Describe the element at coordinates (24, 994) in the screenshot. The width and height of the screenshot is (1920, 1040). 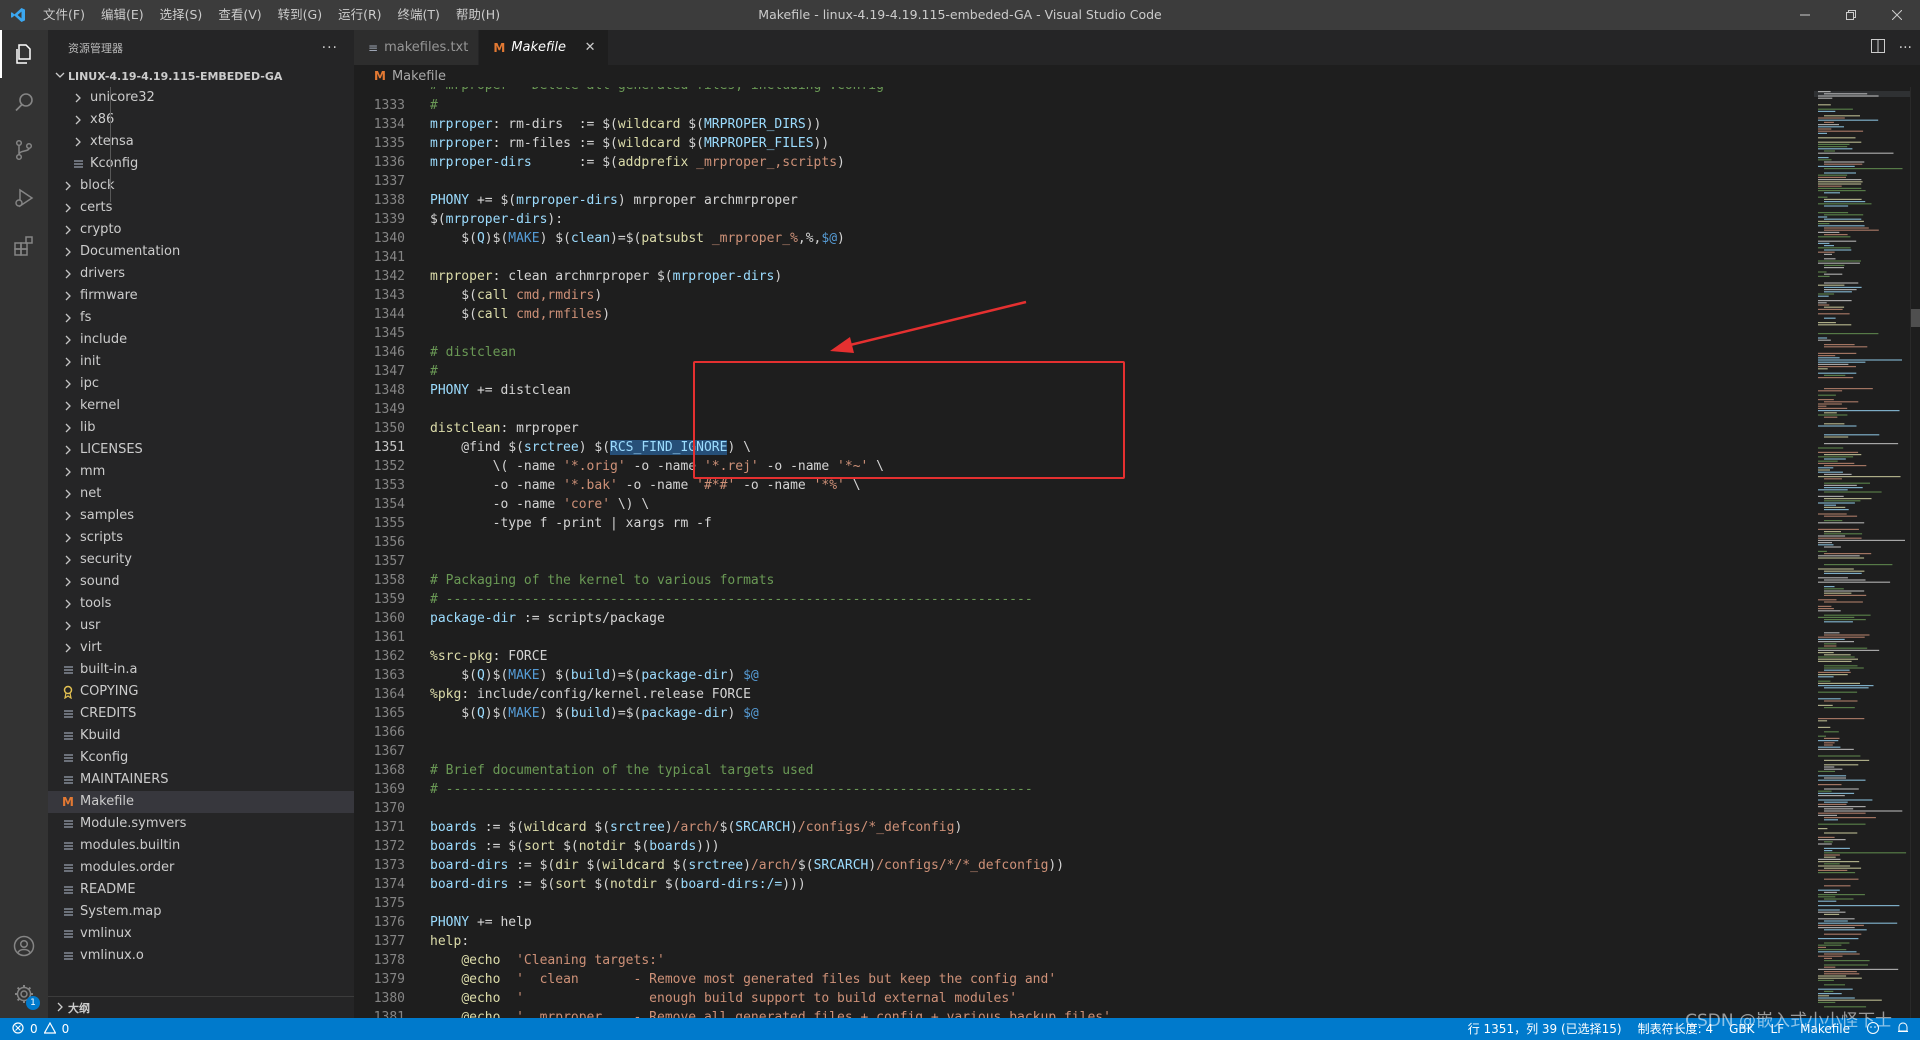
I see `manage-gear-icon: 1` at that location.